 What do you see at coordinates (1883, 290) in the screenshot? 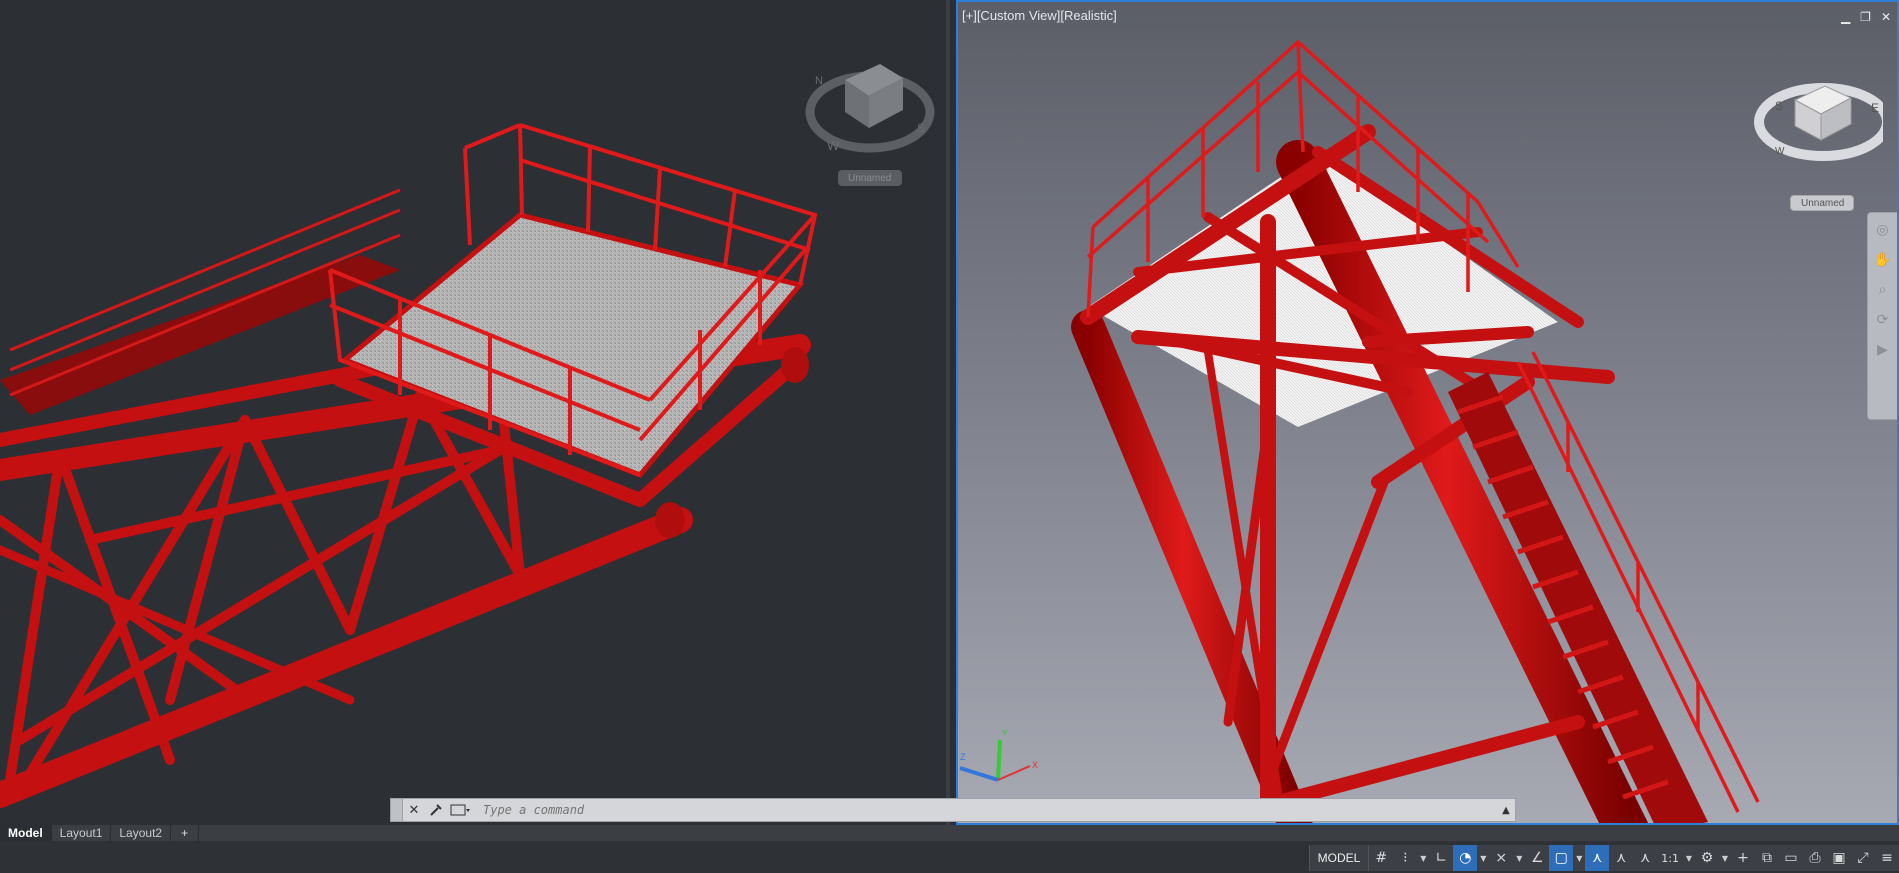
I see `zoom-icon: ⌕` at bounding box center [1883, 290].